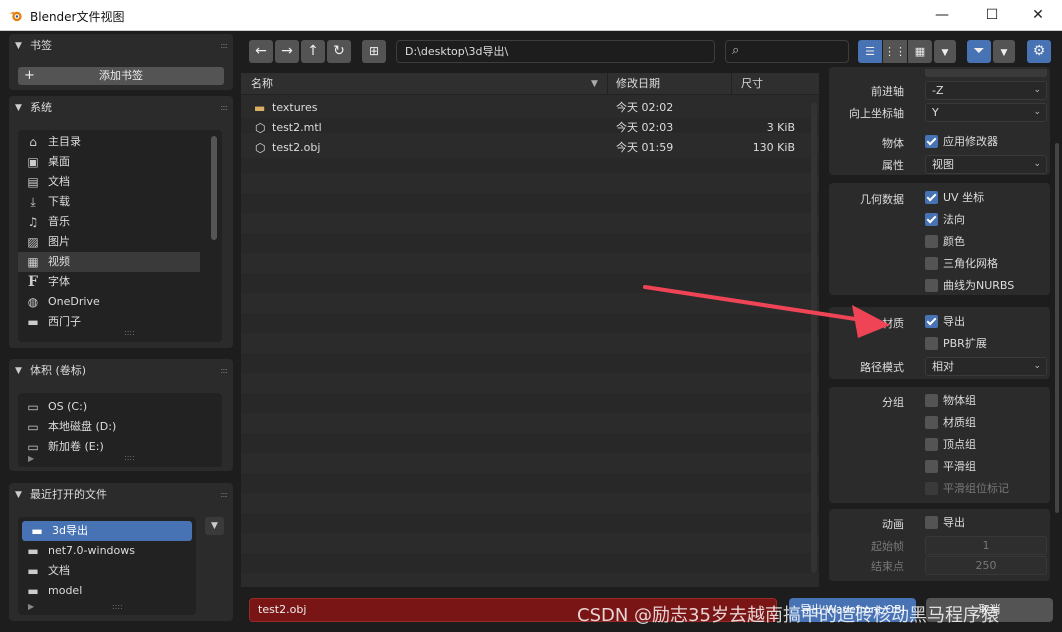 This screenshot has height=632, width=1062. I want to click on add-bookmark-button: + 添加书签, so click(121, 76).